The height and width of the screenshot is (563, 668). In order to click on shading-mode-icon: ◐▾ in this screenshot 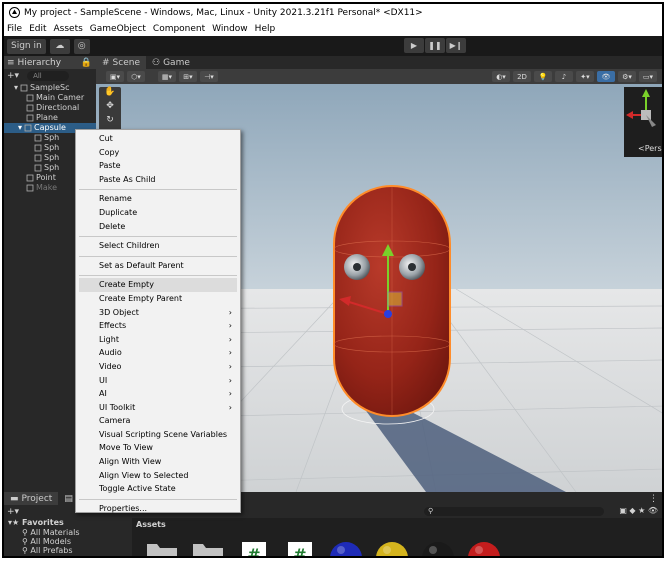, I will do `click(501, 76)`.